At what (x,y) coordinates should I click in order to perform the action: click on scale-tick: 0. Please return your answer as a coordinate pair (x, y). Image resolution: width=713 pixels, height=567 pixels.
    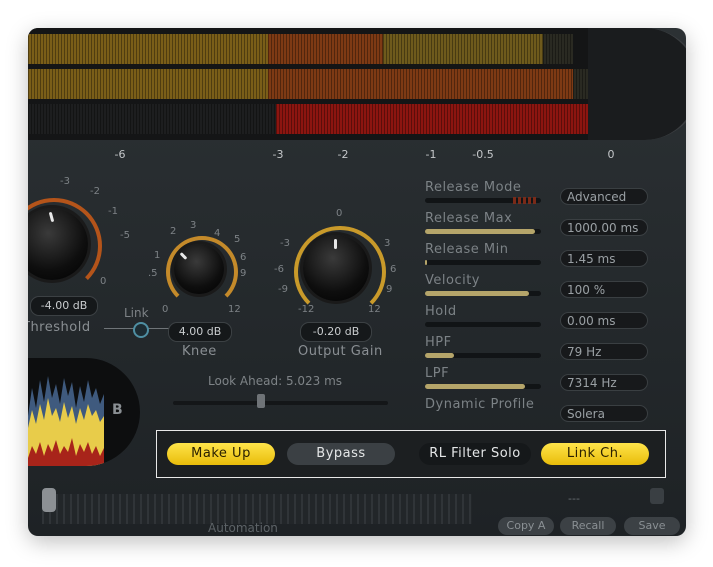
    Looking at the image, I should click on (611, 154).